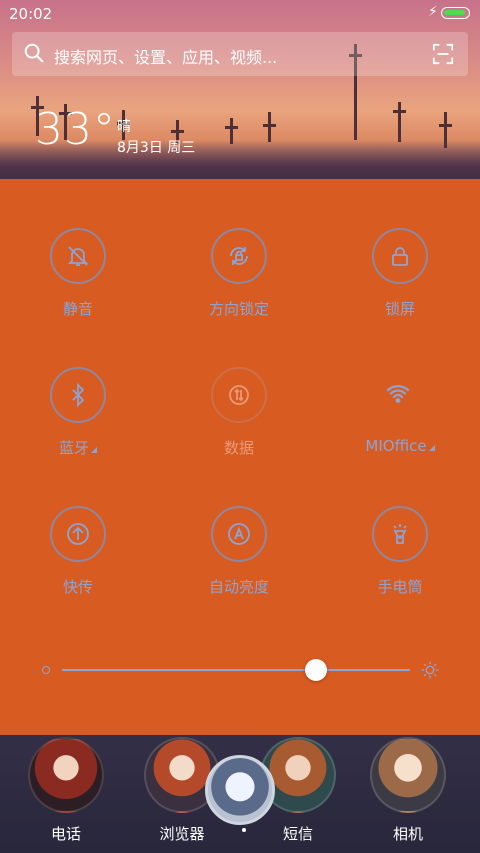 The image size is (480, 853). What do you see at coordinates (443, 54) in the screenshot?
I see `scan-icon` at bounding box center [443, 54].